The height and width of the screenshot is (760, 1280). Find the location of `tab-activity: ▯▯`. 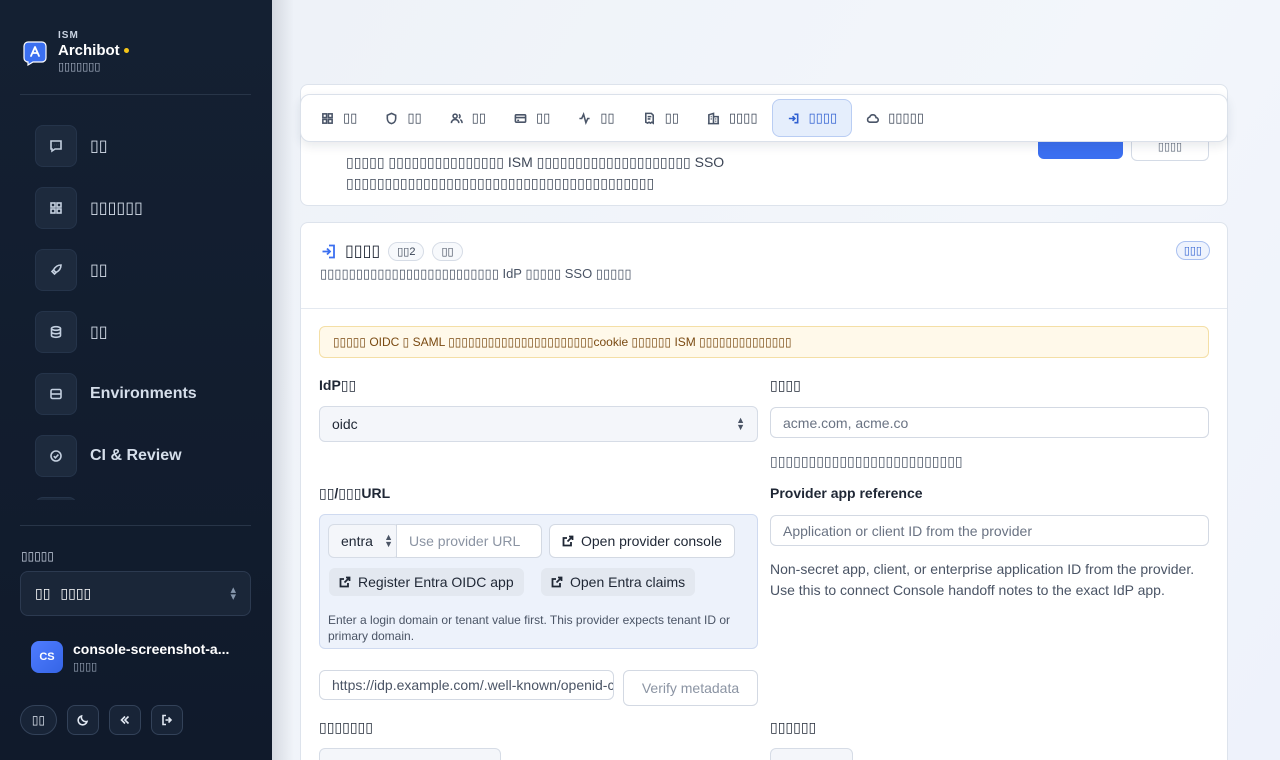

tab-activity: ▯▯ is located at coordinates (596, 118).